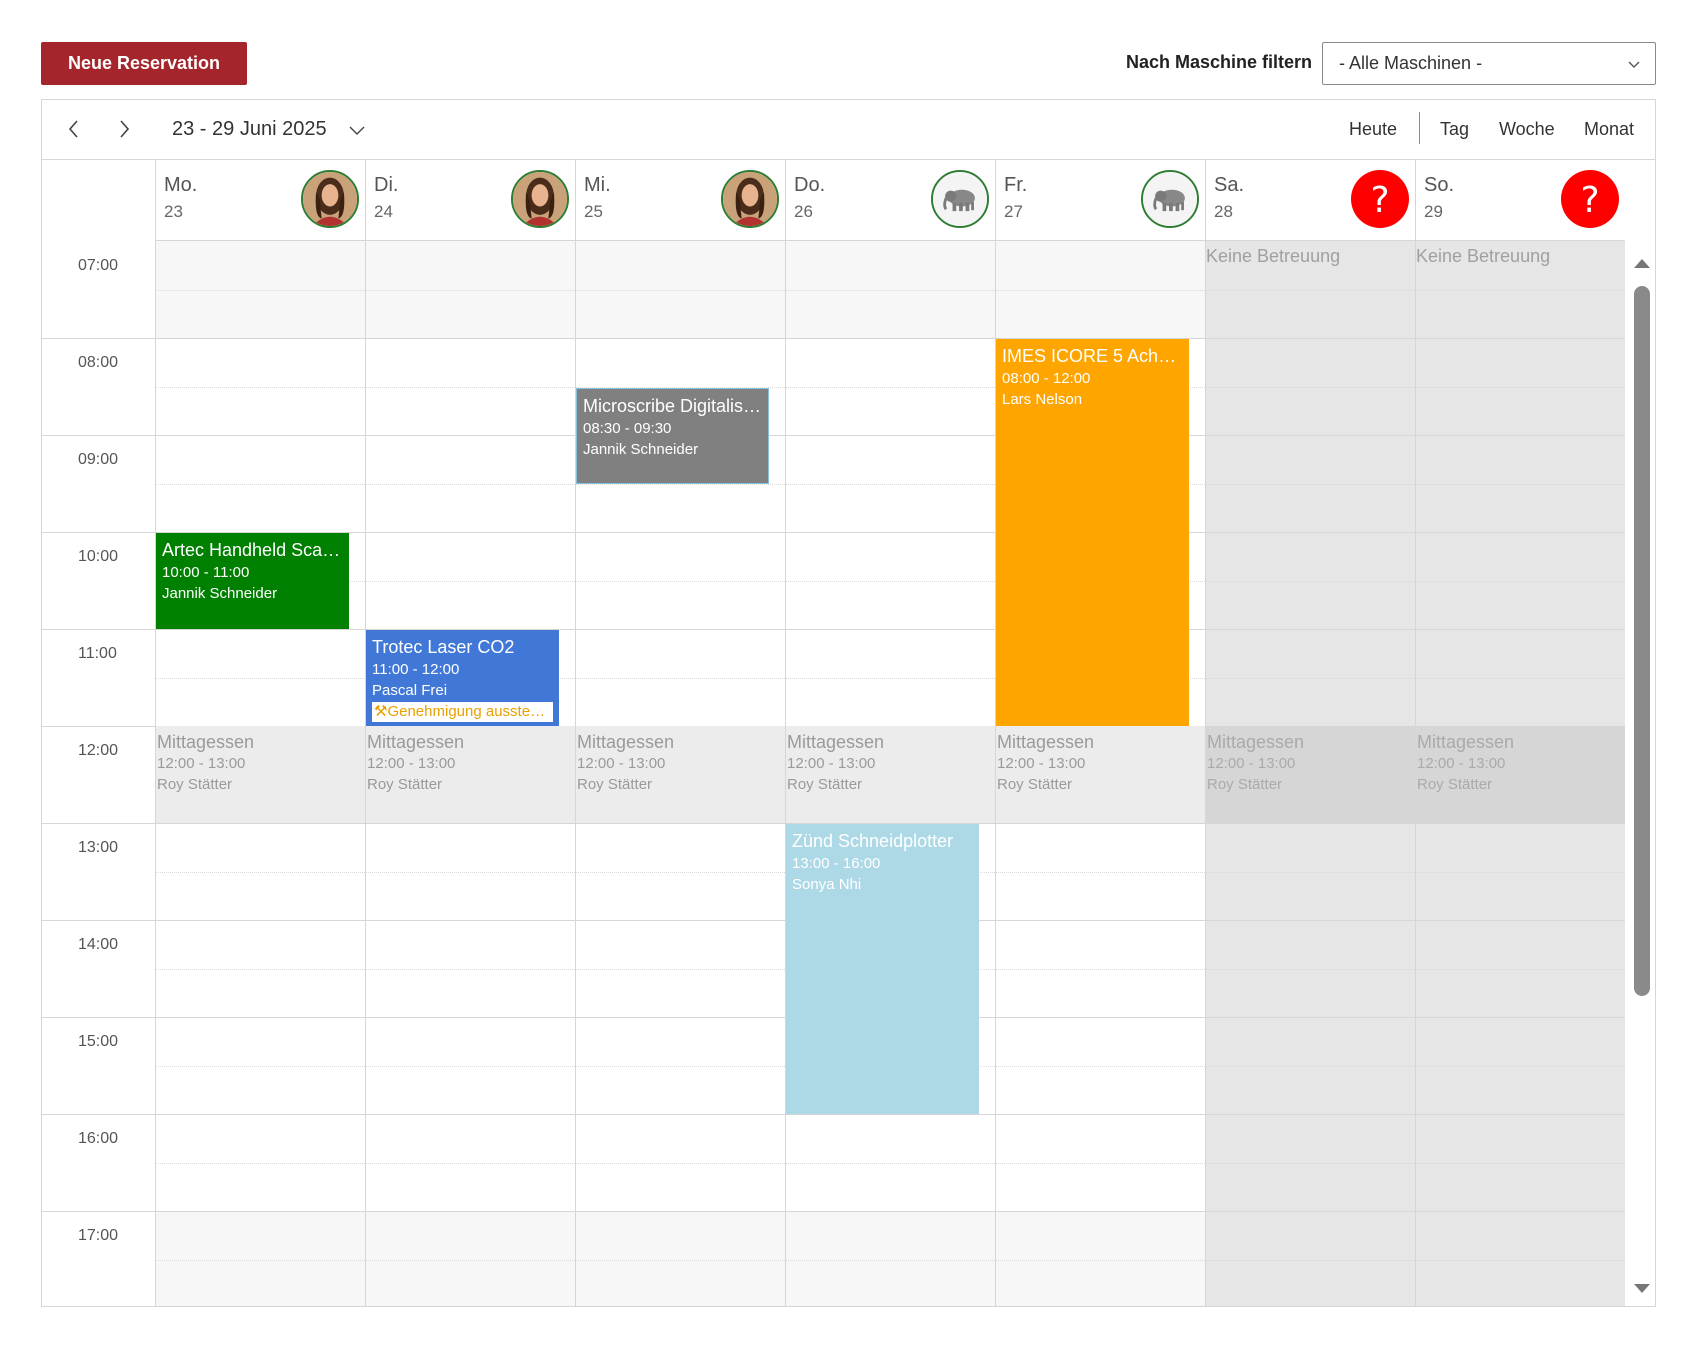  What do you see at coordinates (1454, 129) in the screenshot?
I see `view-day-button: Tag` at bounding box center [1454, 129].